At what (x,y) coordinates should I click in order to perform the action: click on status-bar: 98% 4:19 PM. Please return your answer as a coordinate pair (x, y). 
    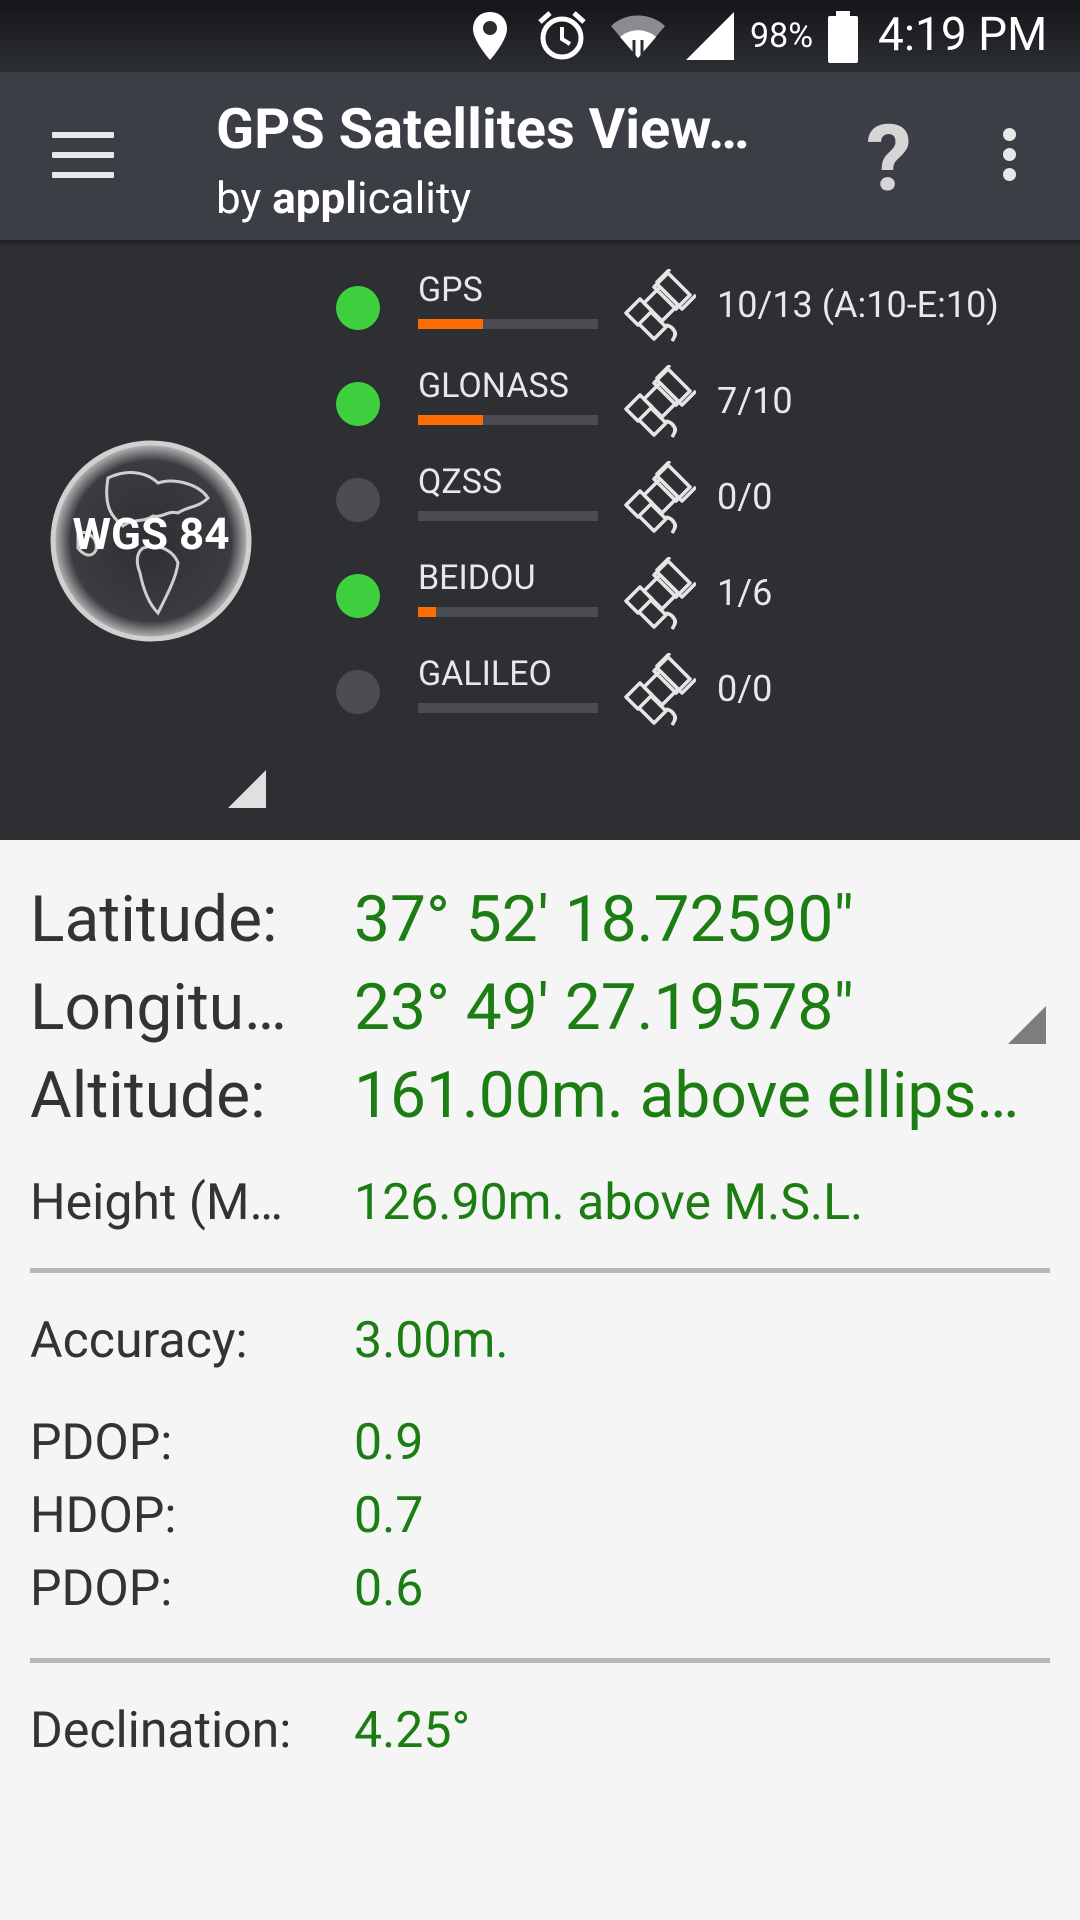
    Looking at the image, I should click on (540, 36).